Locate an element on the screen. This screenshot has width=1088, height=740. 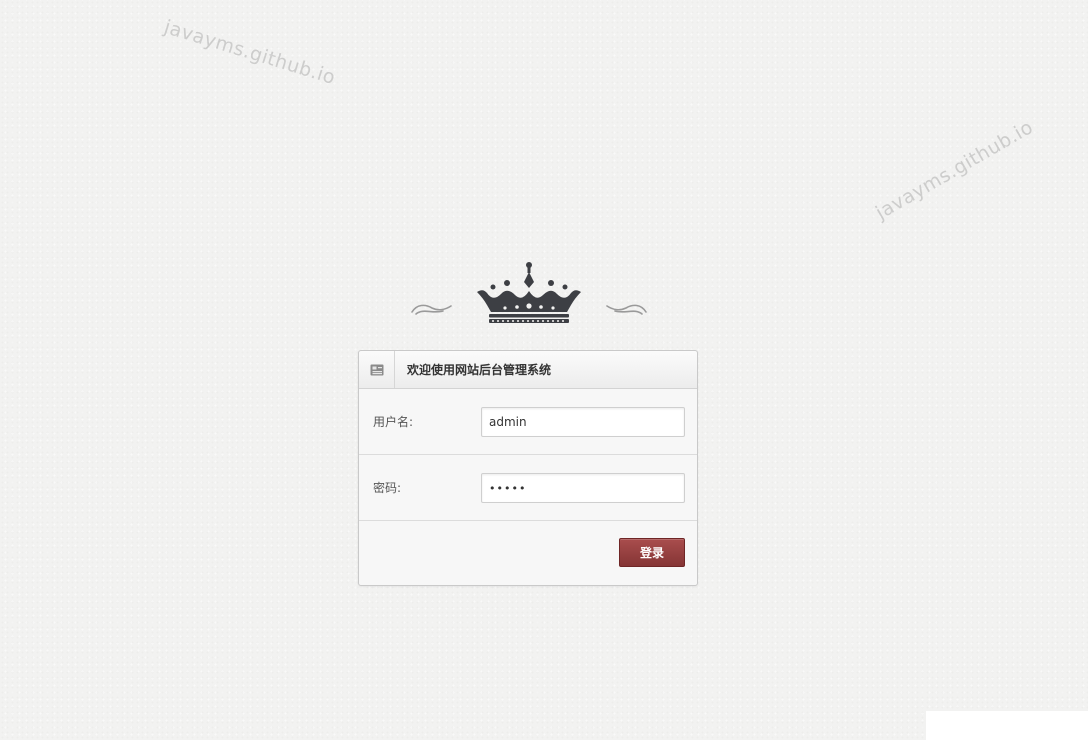
username-row: 用户名: is located at coordinates (528, 422).